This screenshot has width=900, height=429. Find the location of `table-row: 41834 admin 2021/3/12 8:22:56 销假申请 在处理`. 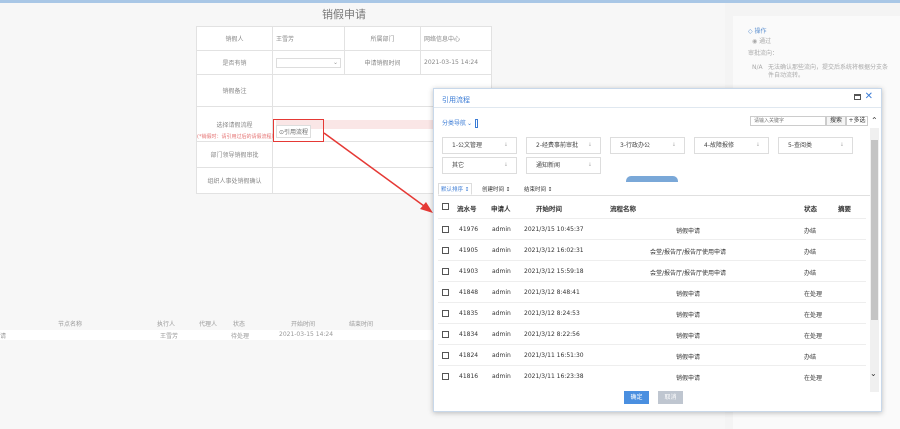

table-row: 41834 admin 2021/3/12 8:22:56 销假申请 在处理 is located at coordinates (652, 333).